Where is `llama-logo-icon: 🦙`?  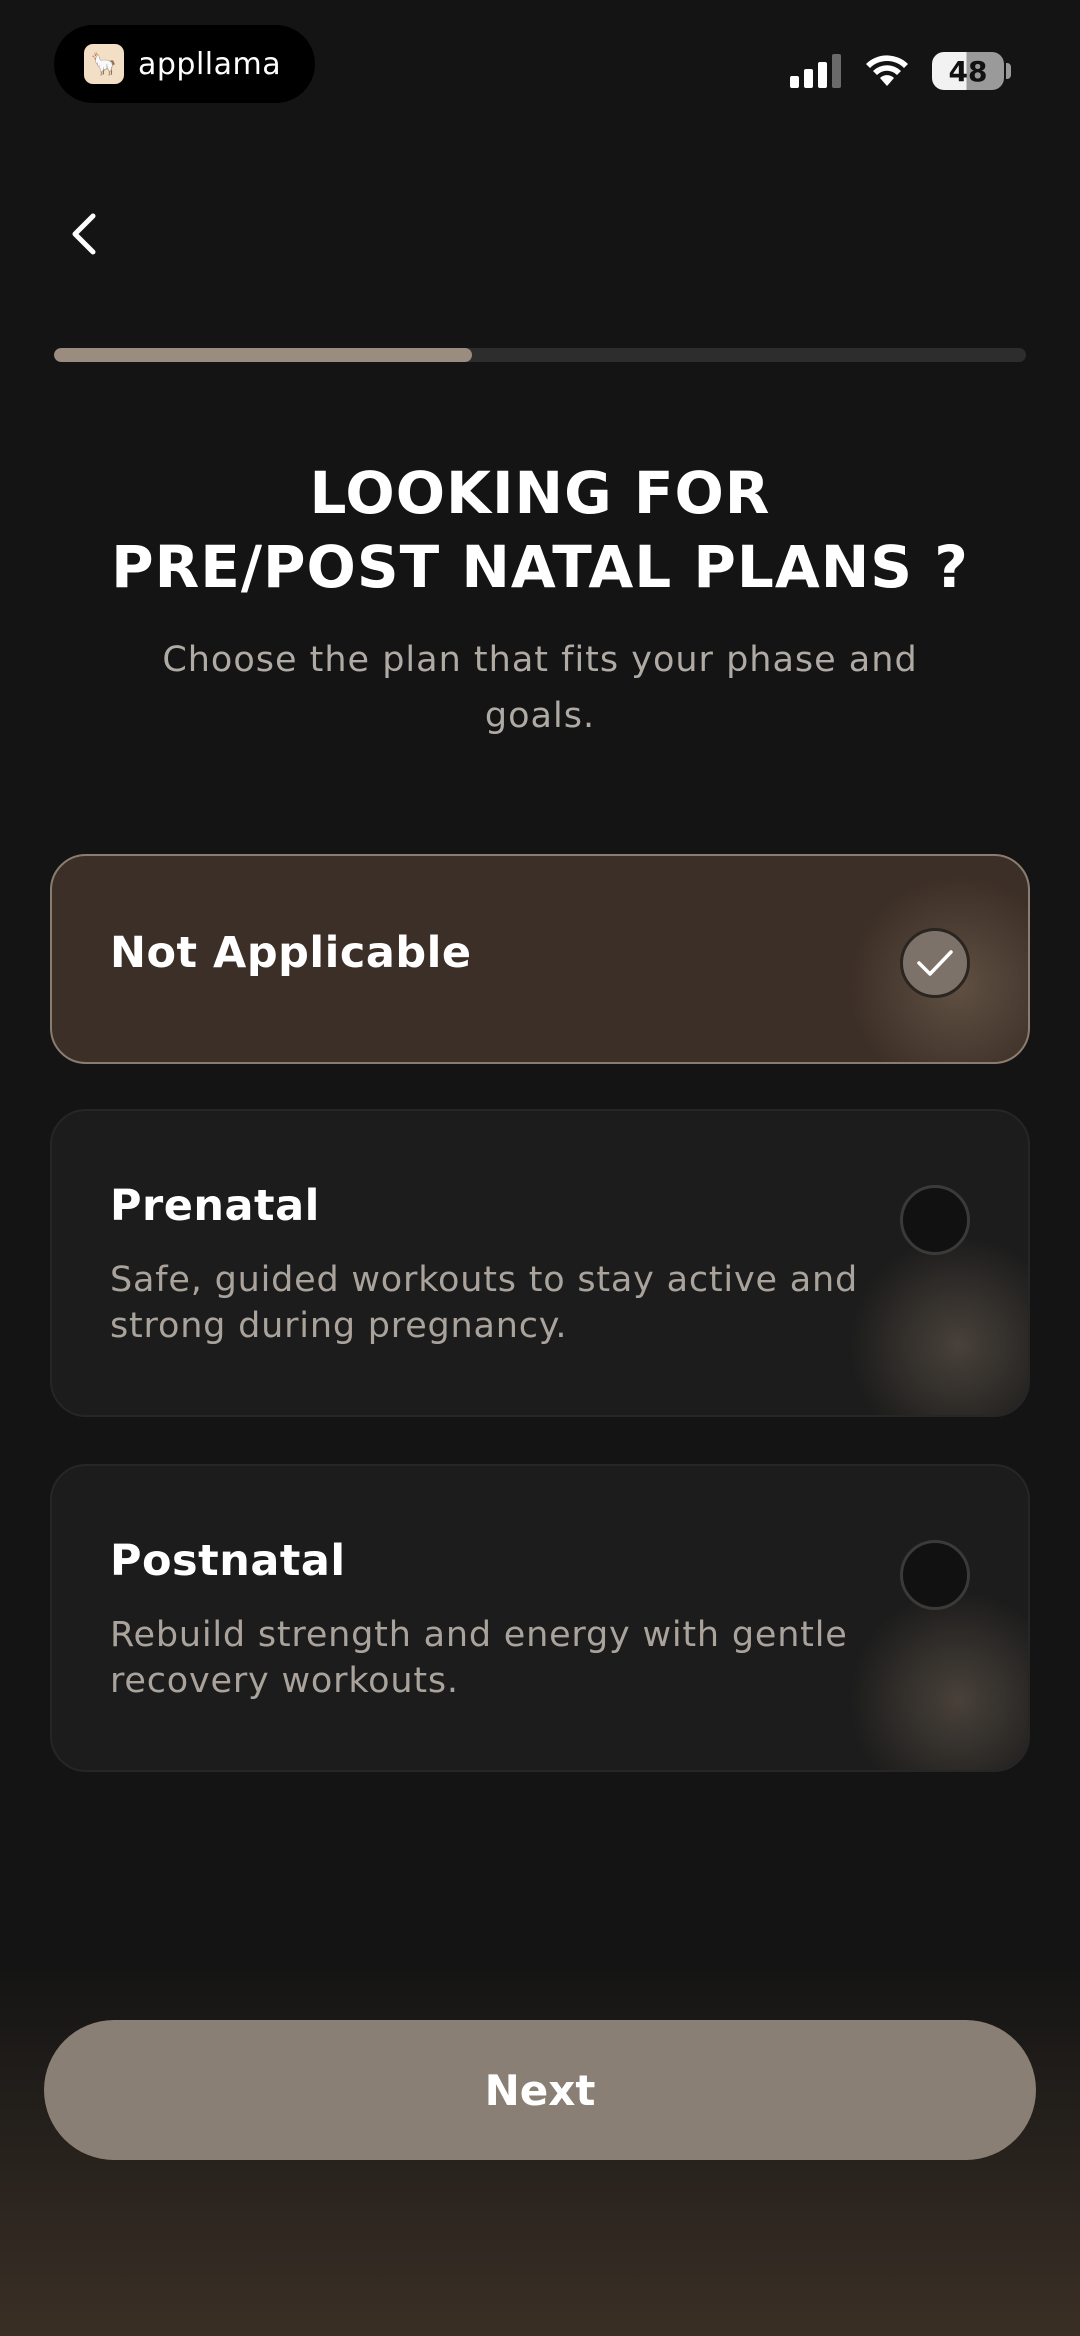
llama-logo-icon: 🦙 is located at coordinates (104, 64).